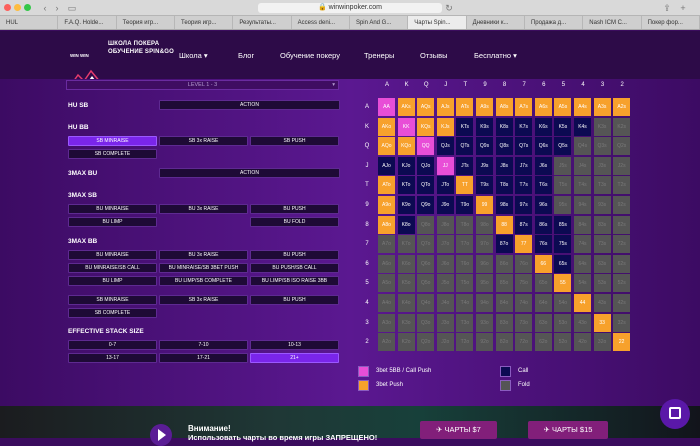 The image size is (700, 446). Describe the element at coordinates (112, 141) in the screenshot. I see `chart-option-button: SB MINRAISE` at that location.